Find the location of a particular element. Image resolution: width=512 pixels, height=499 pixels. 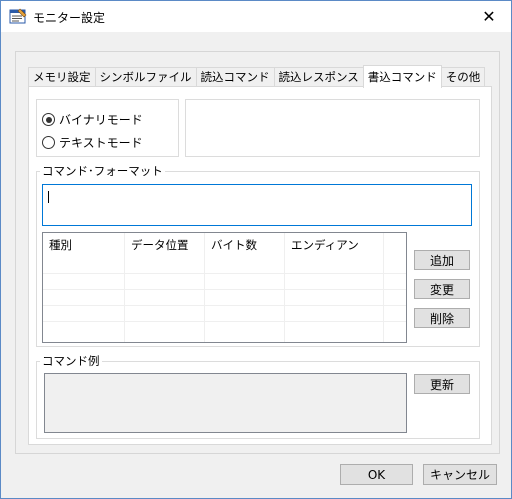

window-title: モニター設定 is located at coordinates (69, 18).